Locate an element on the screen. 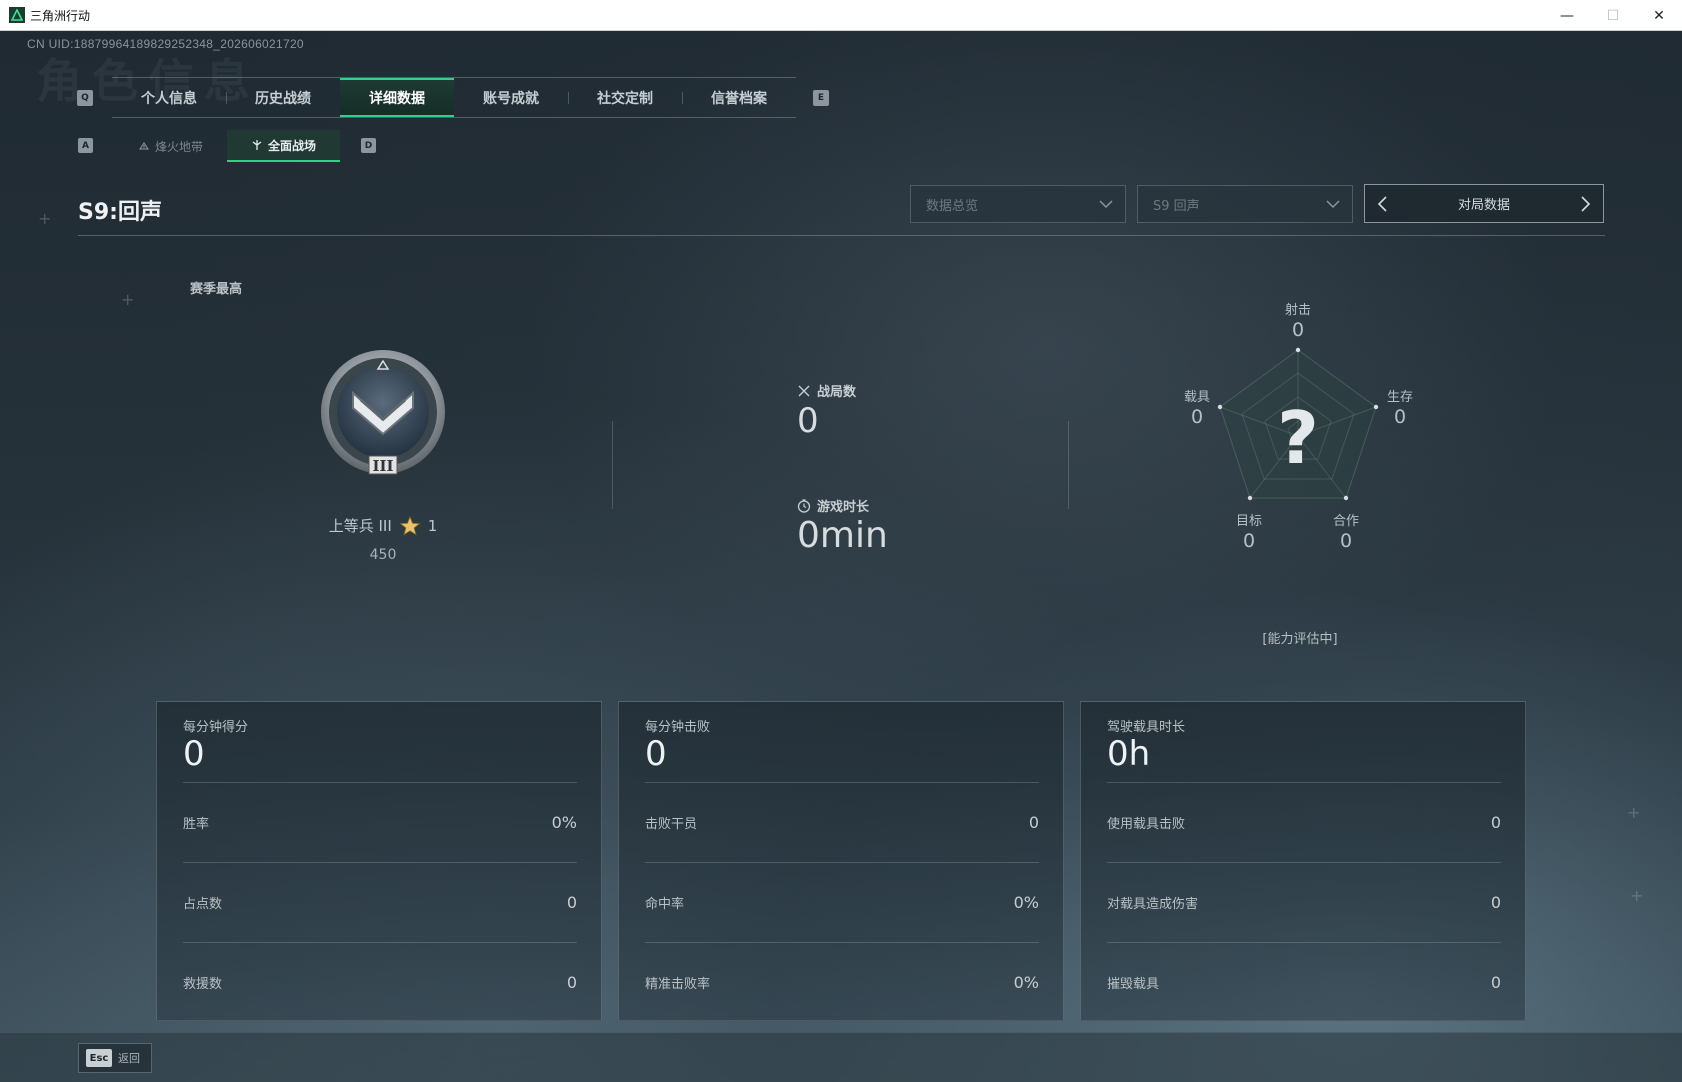  season-dropdown: S9 回声 is located at coordinates (1245, 204).